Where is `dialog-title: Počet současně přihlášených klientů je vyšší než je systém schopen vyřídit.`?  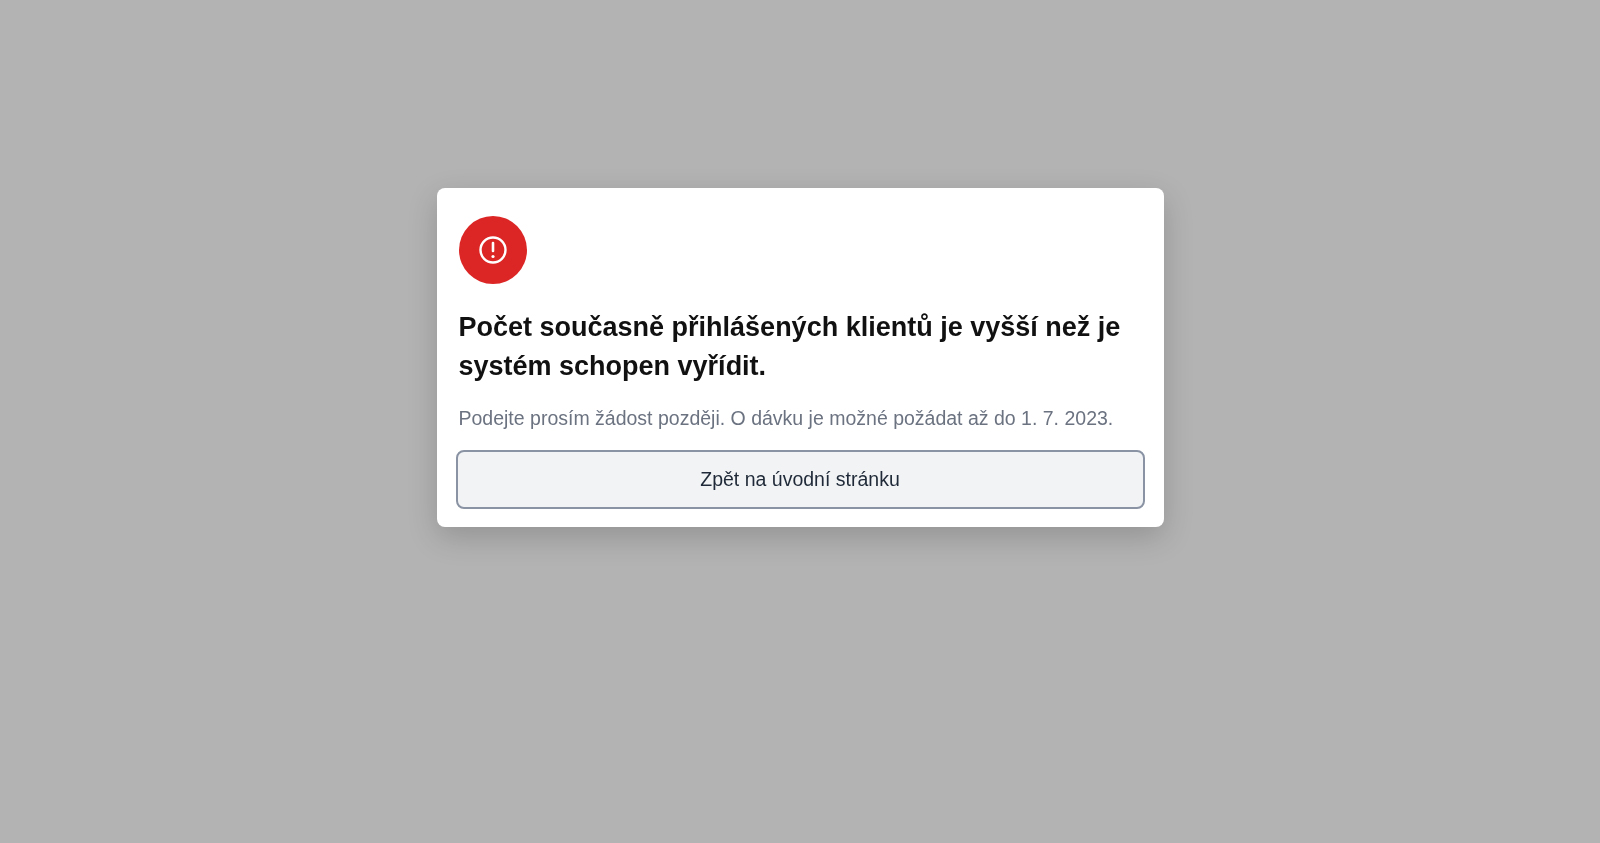
dialog-title: Počet současně přihlášených klientů je vyšší než je systém schopen vyřídit. is located at coordinates (790, 347).